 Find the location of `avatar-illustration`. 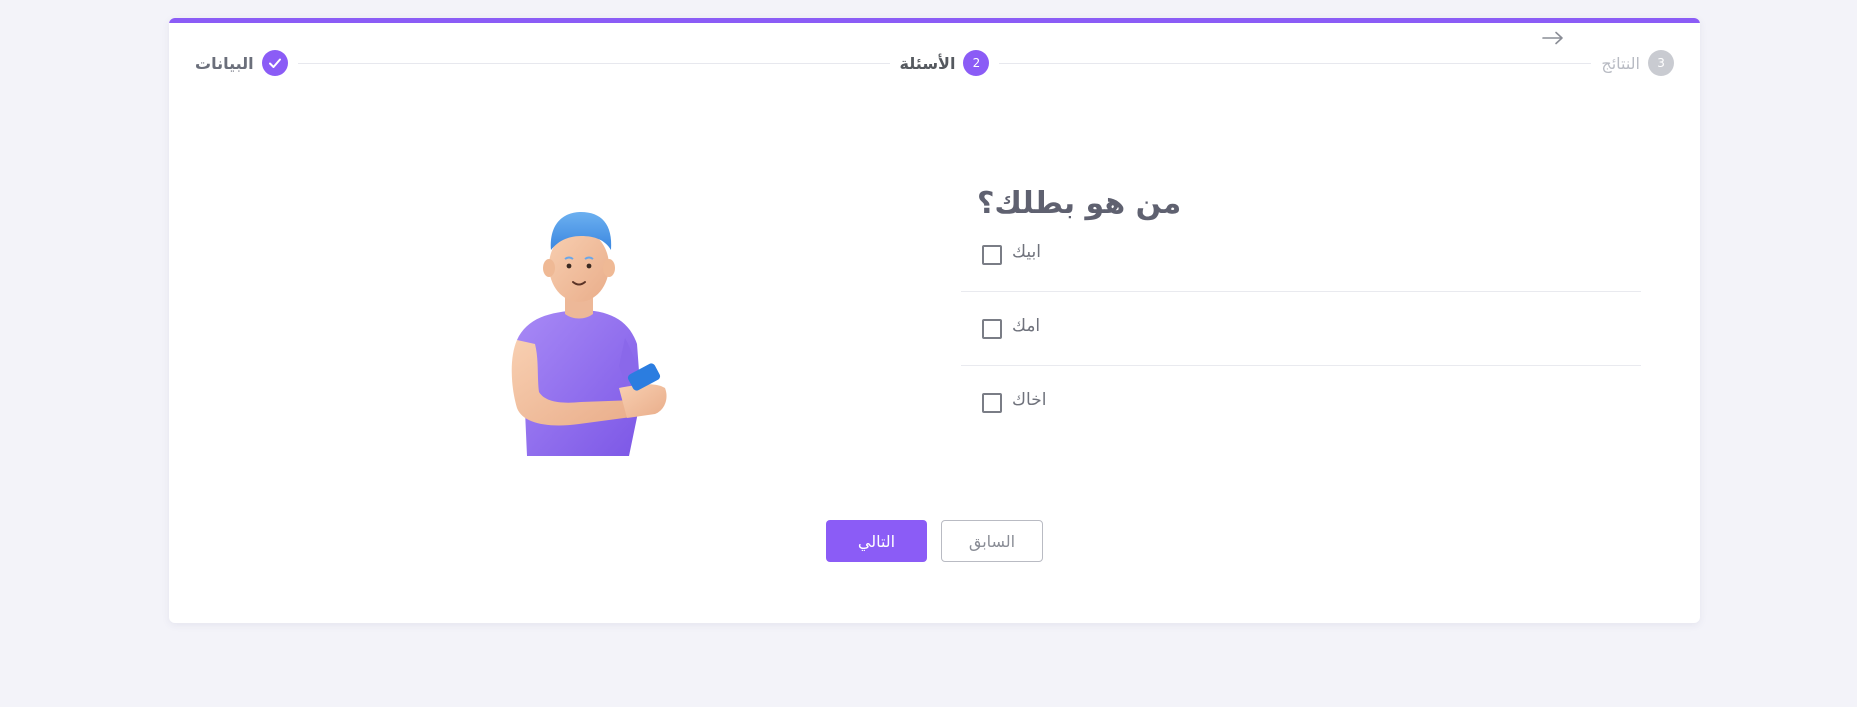

avatar-illustration is located at coordinates (579, 328).